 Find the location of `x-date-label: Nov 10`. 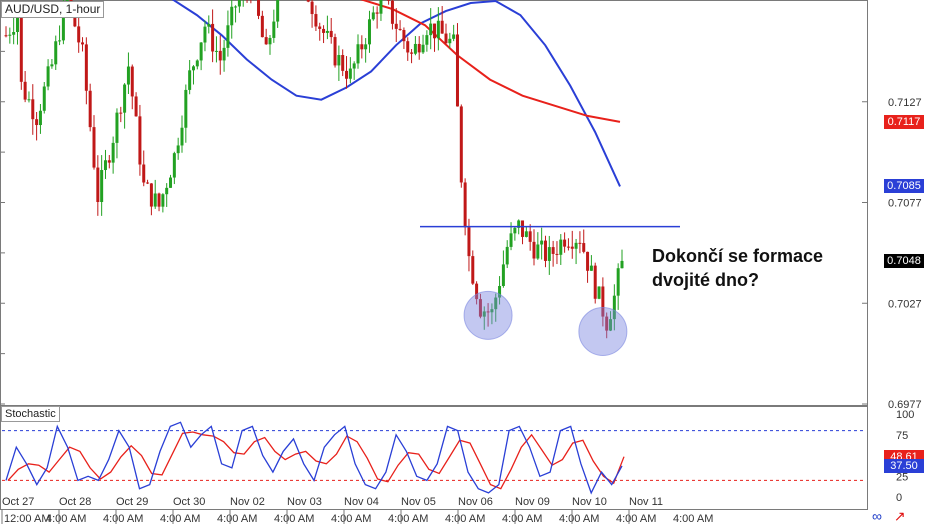

x-date-label: Nov 10 is located at coordinates (589, 502).